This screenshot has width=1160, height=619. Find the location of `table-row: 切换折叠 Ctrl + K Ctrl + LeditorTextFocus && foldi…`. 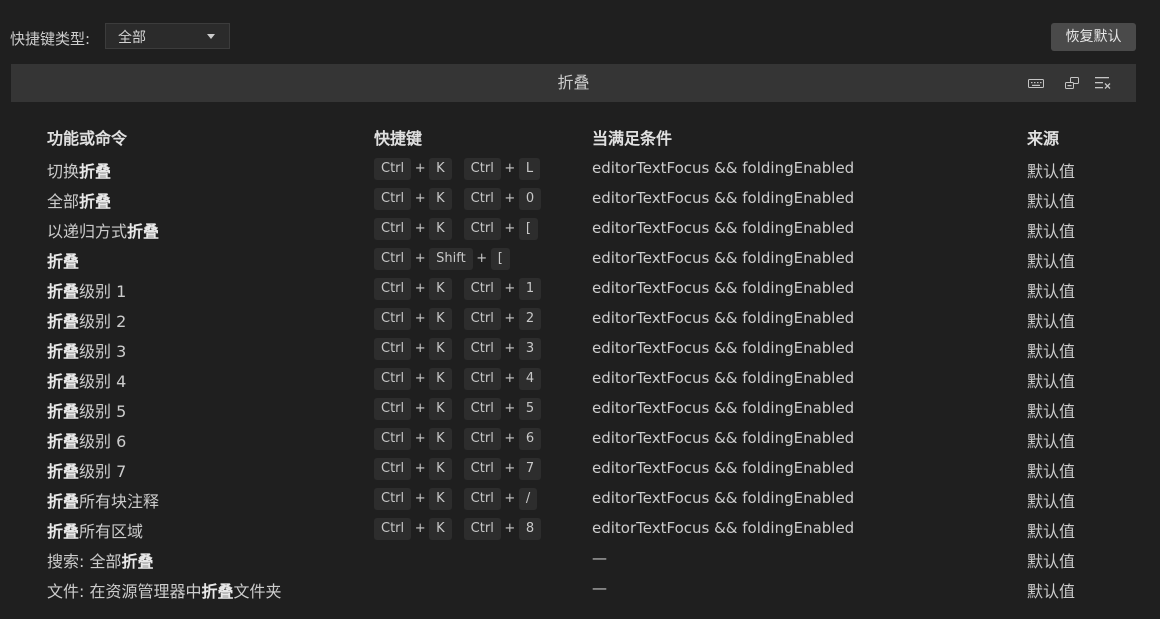

table-row: 切换折叠 Ctrl + K Ctrl + LeditorTextFocus && foldi… is located at coordinates (580, 169).